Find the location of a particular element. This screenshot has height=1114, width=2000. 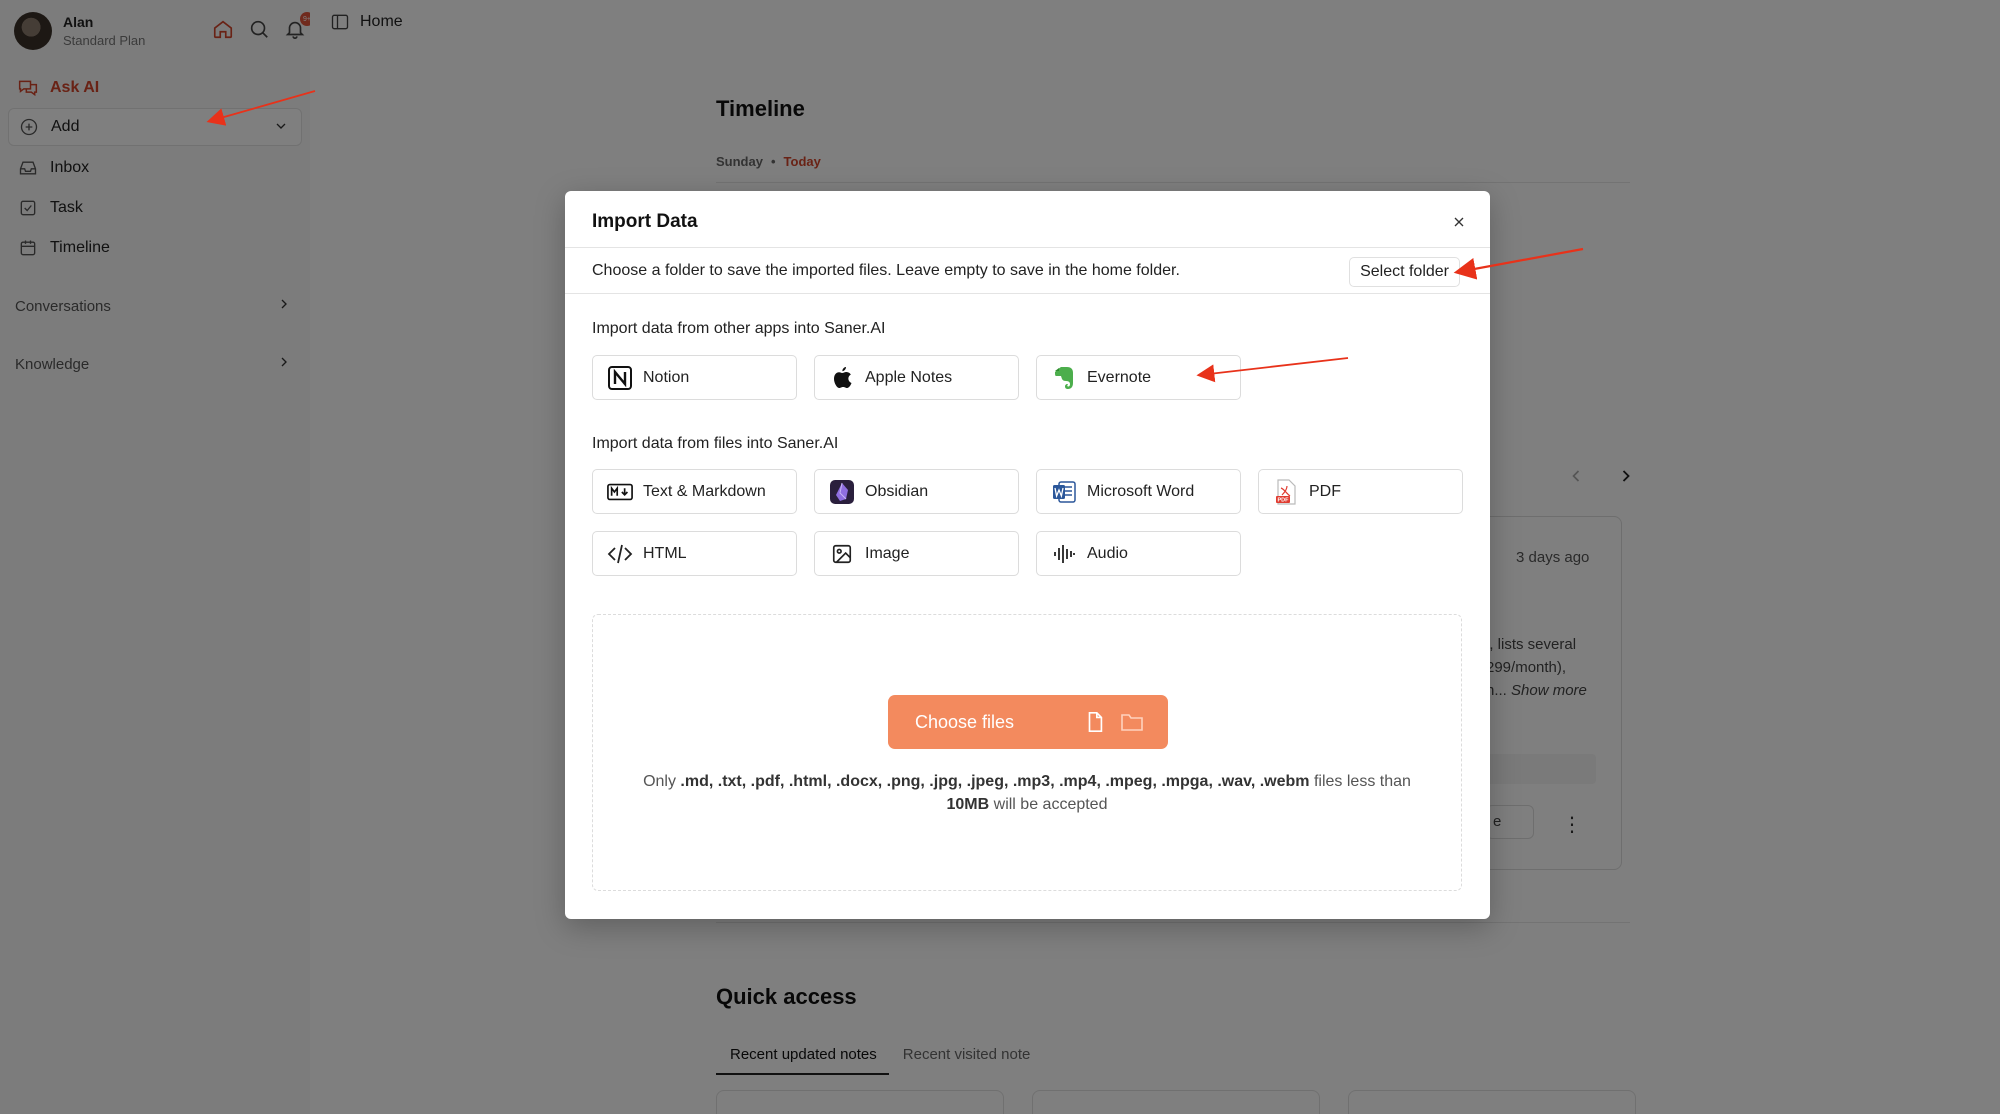

note-text: will be accepted is located at coordinates (1048, 804).